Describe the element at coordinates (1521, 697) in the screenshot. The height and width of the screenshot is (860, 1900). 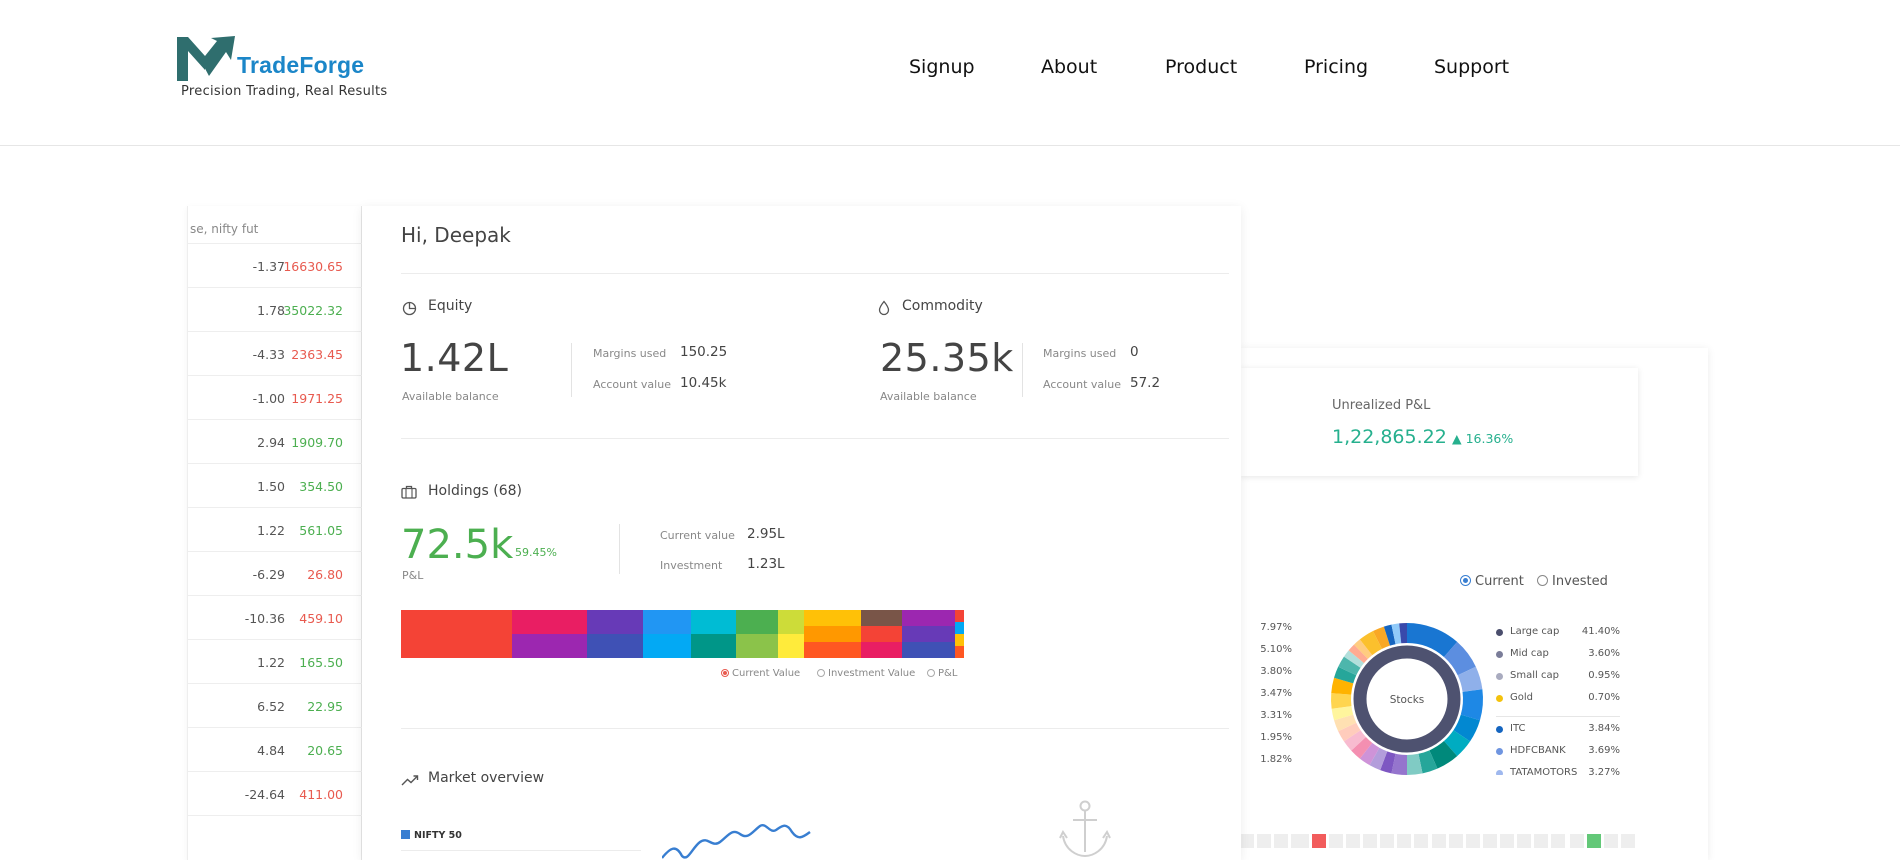
I see `legend-name: Gold` at that location.